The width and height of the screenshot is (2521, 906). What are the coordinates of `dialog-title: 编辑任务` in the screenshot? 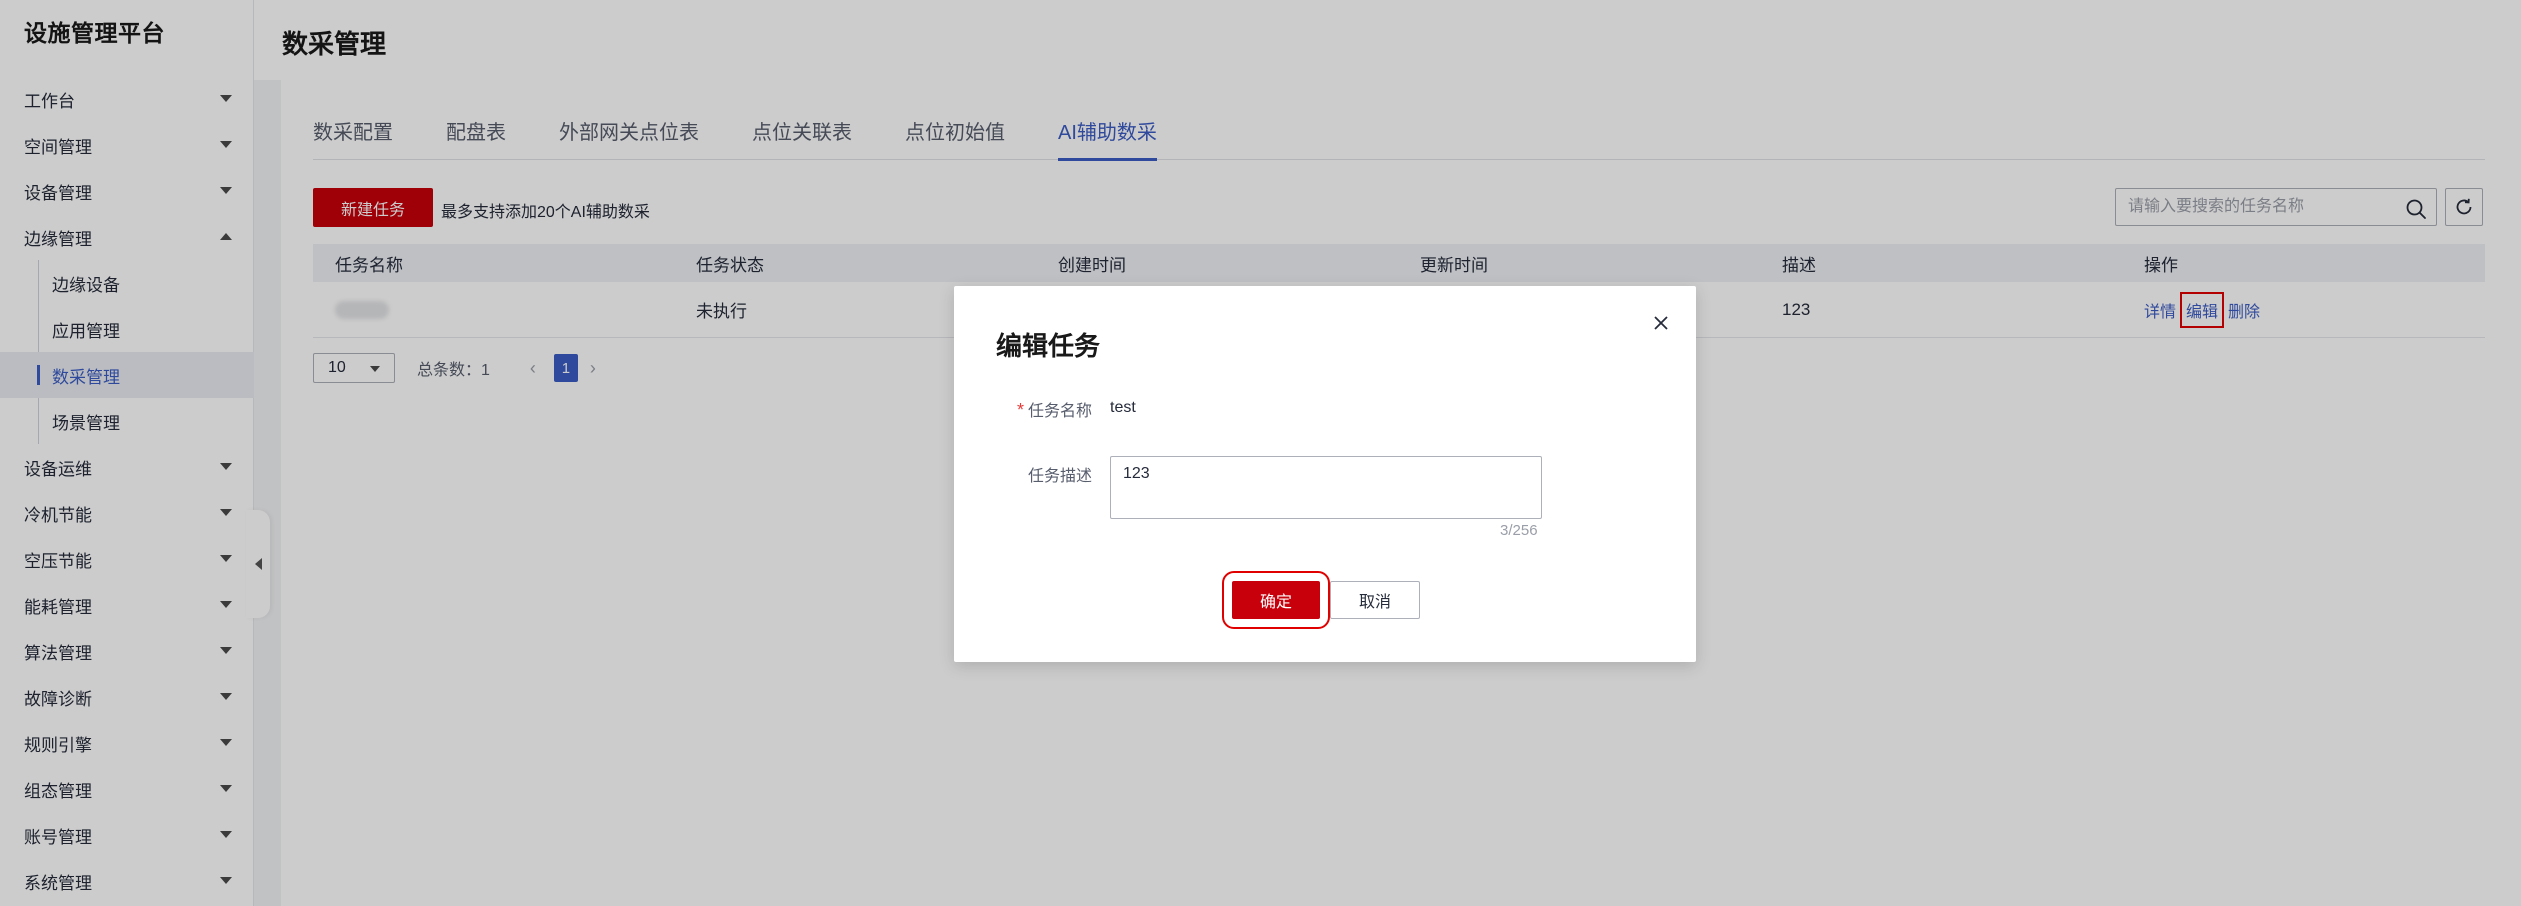 It's located at (1048, 346).